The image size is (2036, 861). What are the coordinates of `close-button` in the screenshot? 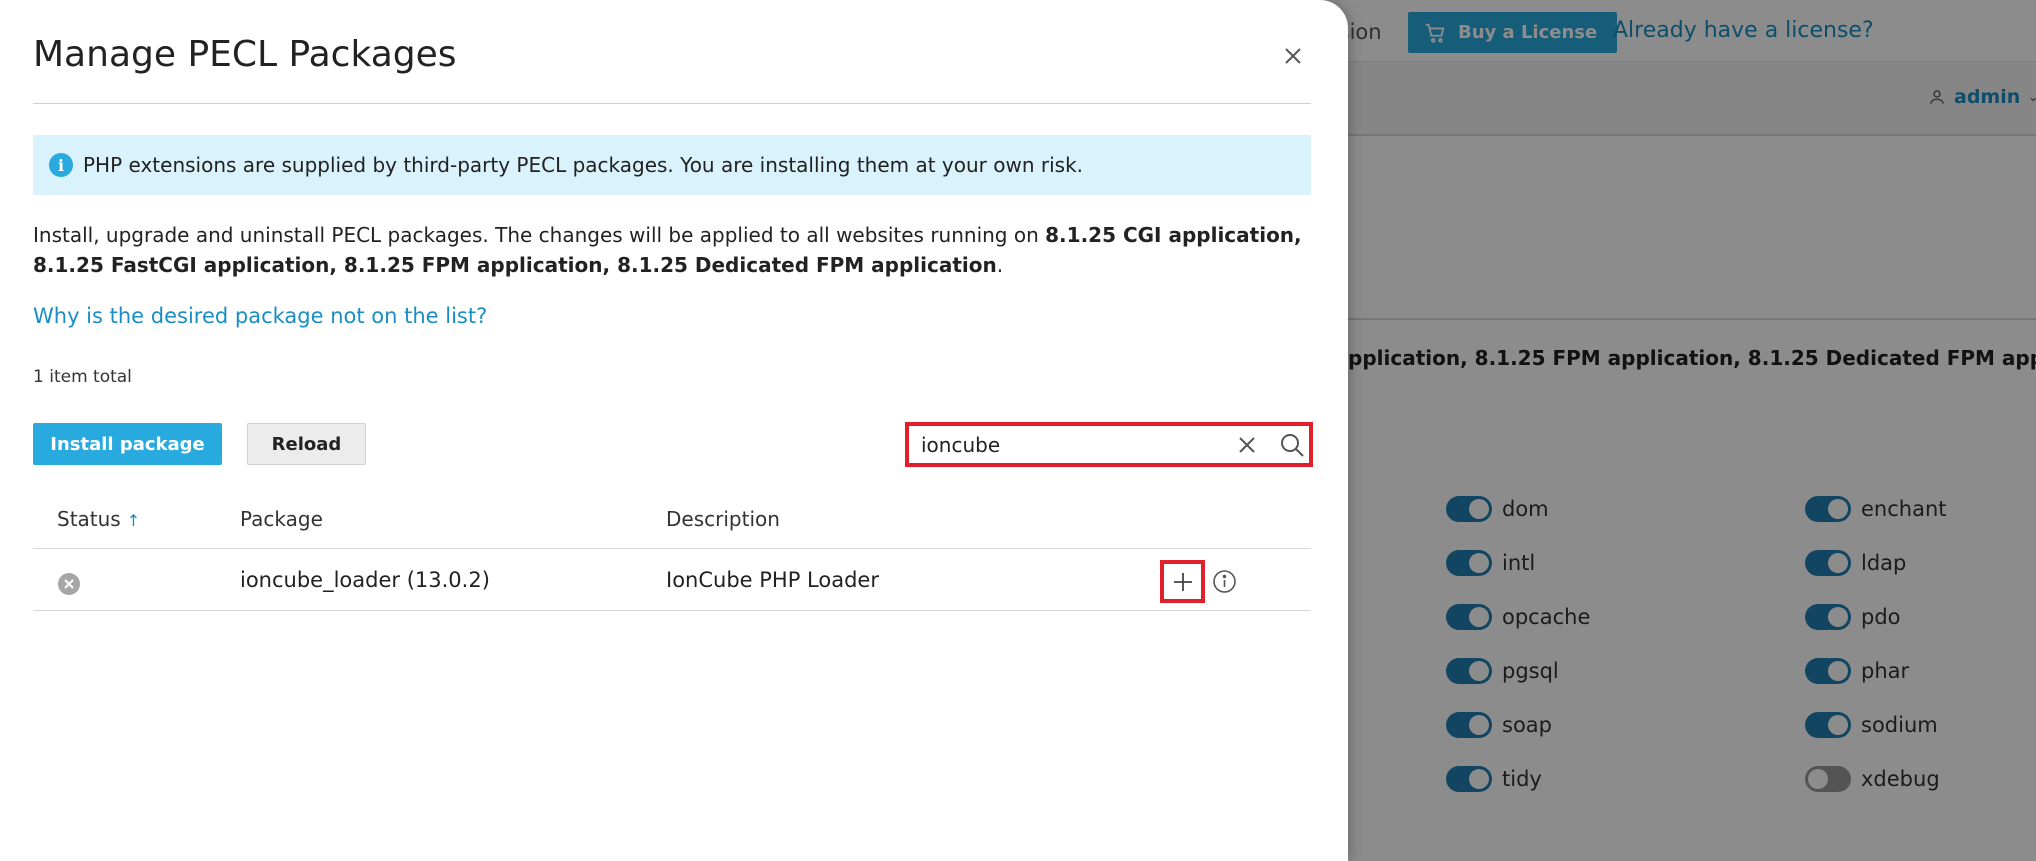 It's located at (1293, 56).